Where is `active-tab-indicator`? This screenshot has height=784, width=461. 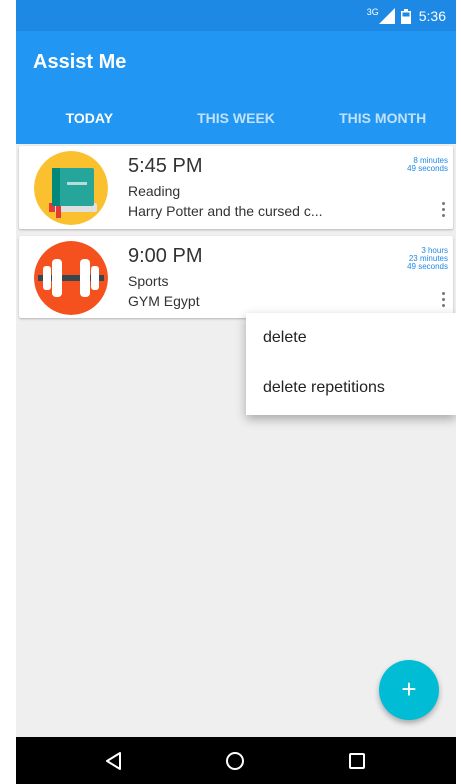 active-tab-indicator is located at coordinates (89, 142).